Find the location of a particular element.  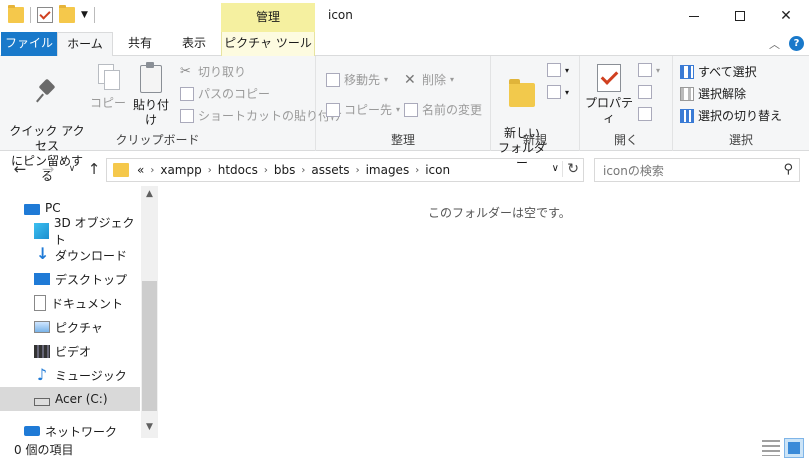

nav-item-documents: ドキュメント is located at coordinates (70, 303).